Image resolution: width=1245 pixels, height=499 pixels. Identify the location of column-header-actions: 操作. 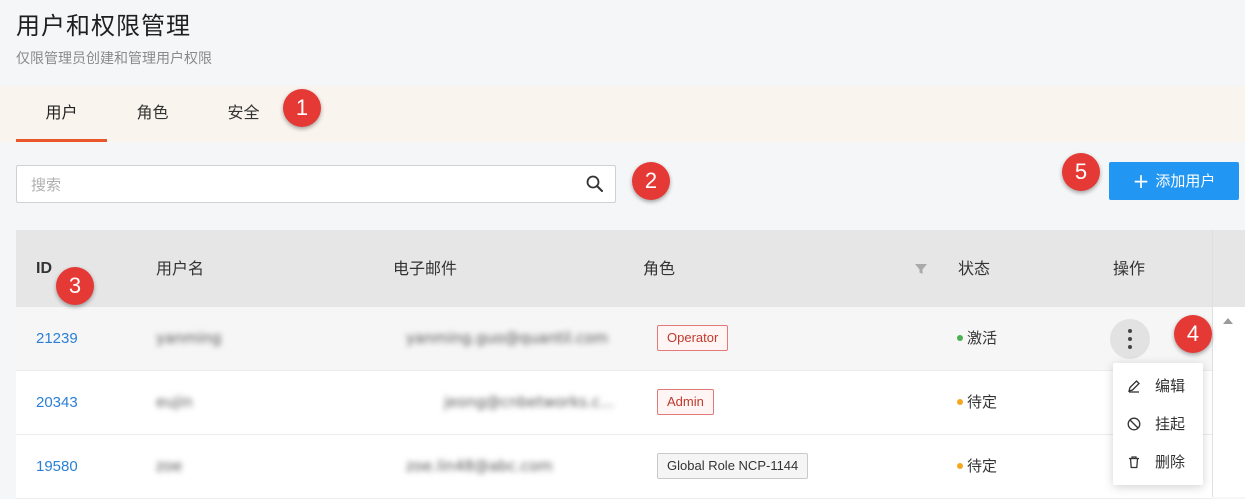
(1129, 268).